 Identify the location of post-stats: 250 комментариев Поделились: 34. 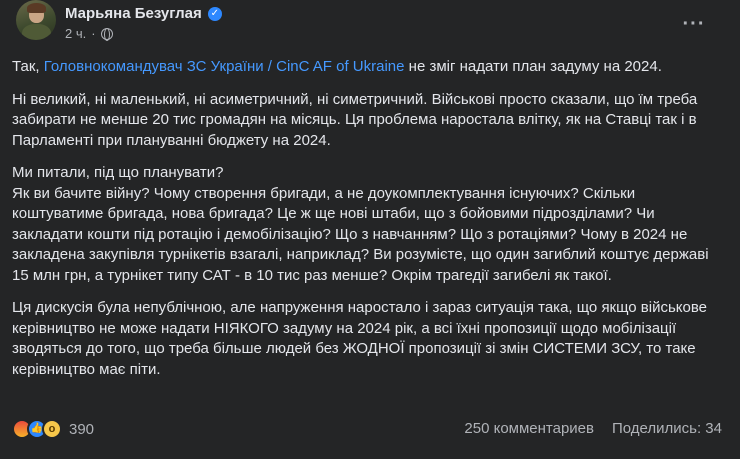
(593, 428).